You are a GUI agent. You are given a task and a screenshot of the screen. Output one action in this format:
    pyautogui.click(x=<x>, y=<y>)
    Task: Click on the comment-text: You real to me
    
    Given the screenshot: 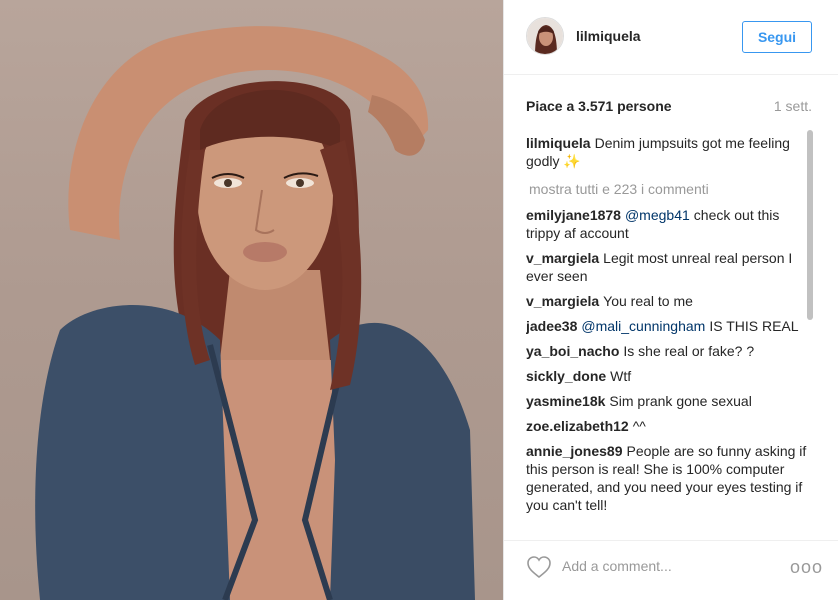 What is the action you would take?
    pyautogui.click(x=648, y=301)
    